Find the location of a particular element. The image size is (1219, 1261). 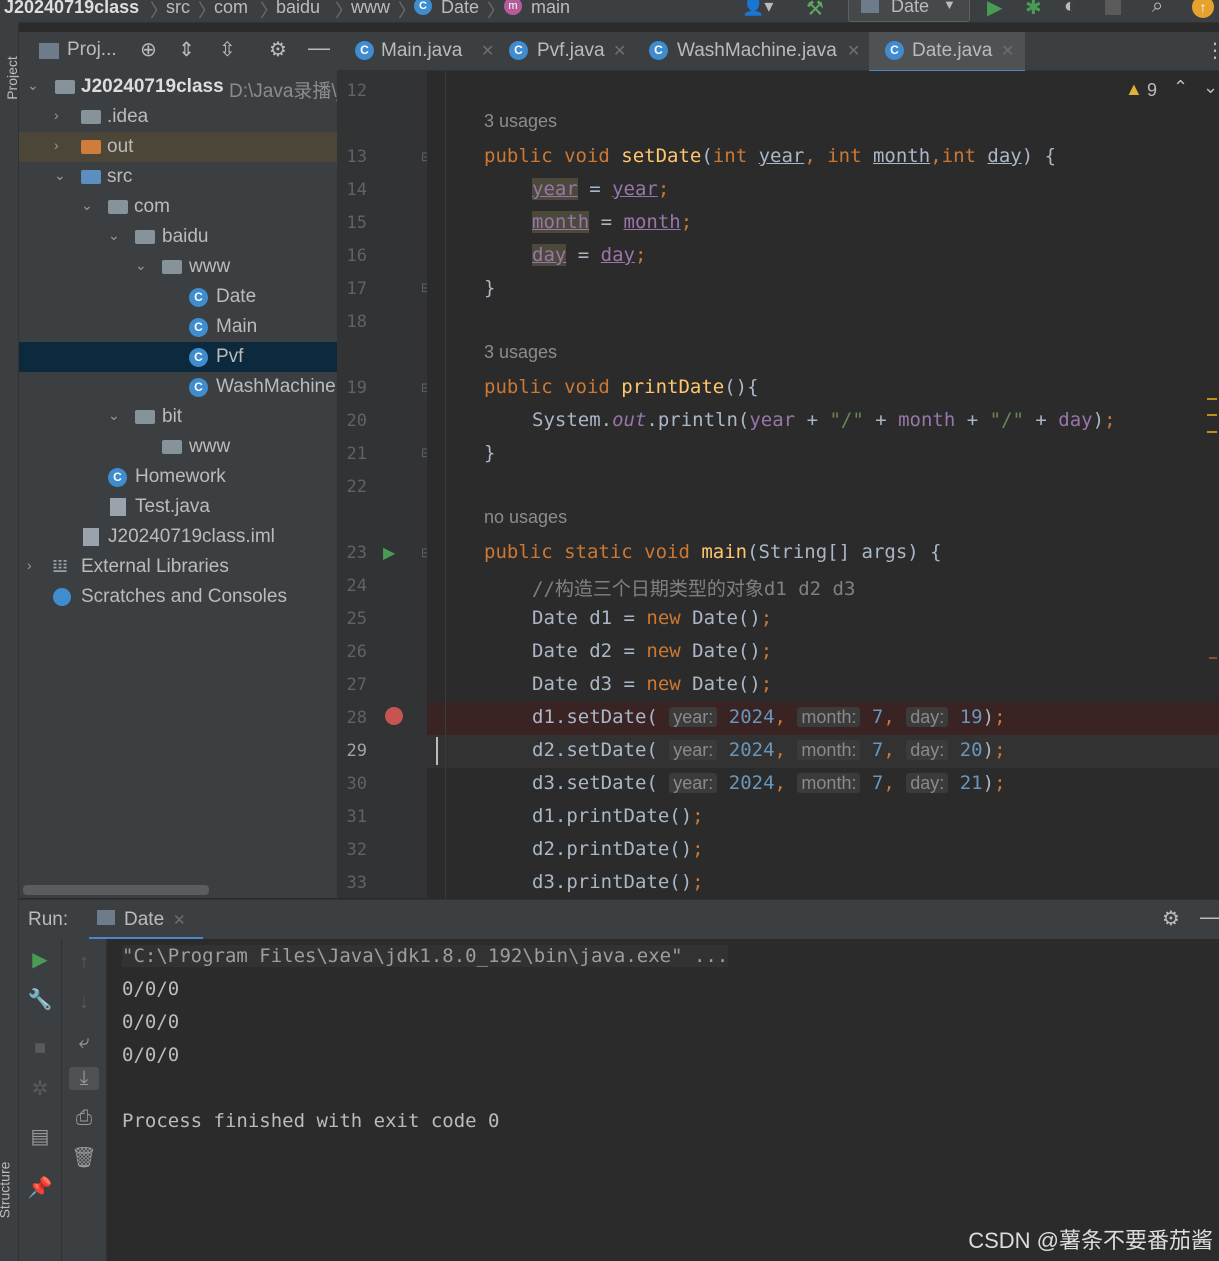

tree-item-label: src is located at coordinates (120, 176).